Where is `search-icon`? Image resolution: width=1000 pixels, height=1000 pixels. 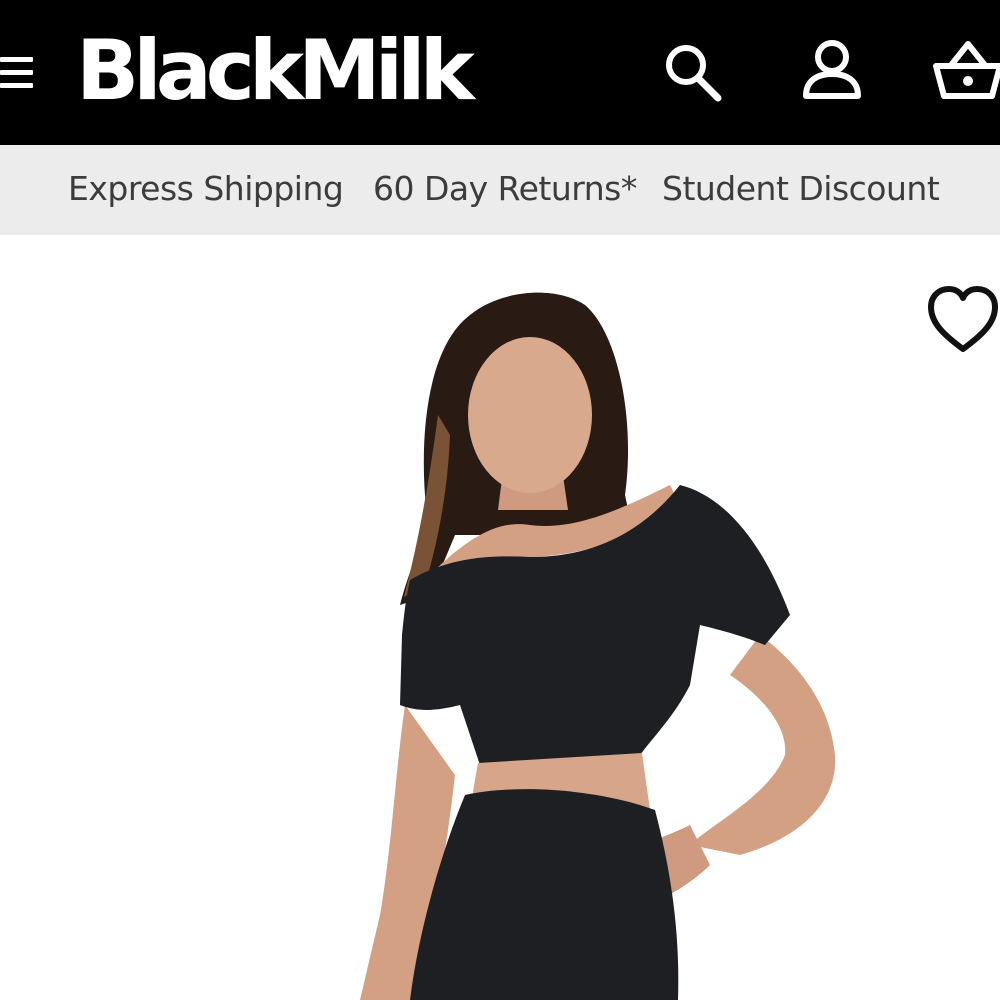
search-icon is located at coordinates (694, 73).